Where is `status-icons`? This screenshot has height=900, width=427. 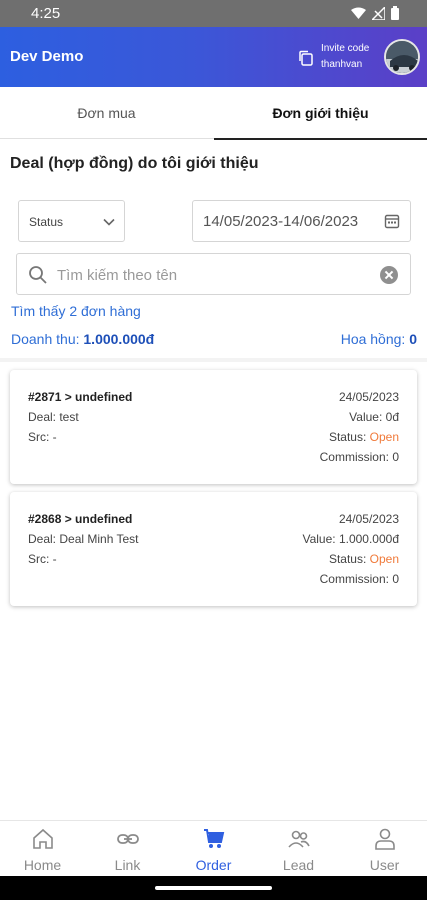 status-icons is located at coordinates (375, 13).